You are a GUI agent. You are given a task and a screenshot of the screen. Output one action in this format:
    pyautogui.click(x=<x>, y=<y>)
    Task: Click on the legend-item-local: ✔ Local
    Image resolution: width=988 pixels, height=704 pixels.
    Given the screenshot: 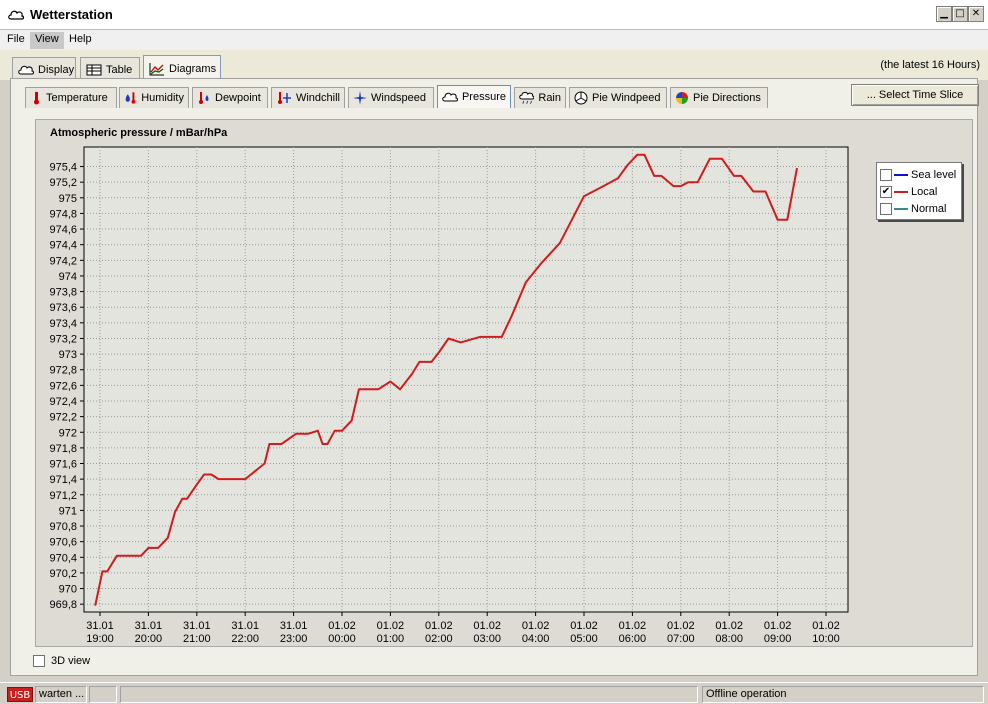 What is the action you would take?
    pyautogui.click(x=908, y=192)
    